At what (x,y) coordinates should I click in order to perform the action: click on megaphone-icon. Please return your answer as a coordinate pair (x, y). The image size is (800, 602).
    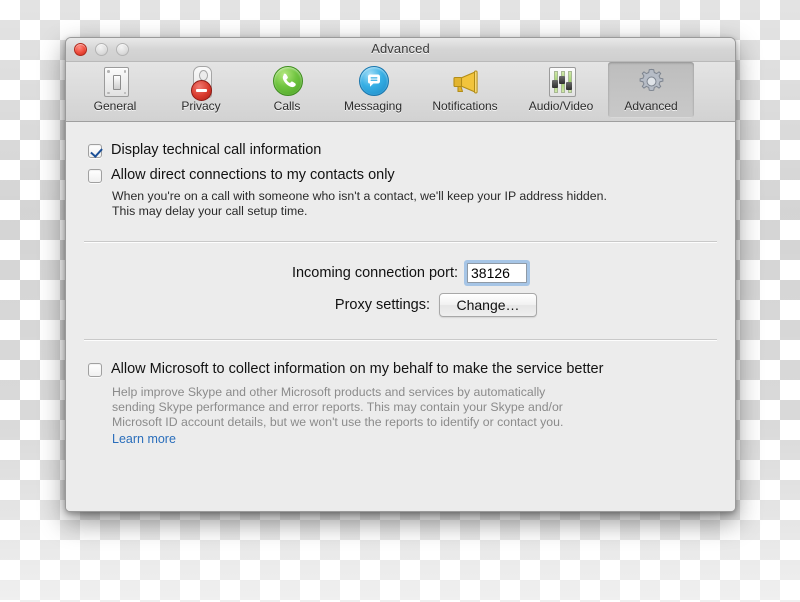
    Looking at the image, I should click on (465, 81).